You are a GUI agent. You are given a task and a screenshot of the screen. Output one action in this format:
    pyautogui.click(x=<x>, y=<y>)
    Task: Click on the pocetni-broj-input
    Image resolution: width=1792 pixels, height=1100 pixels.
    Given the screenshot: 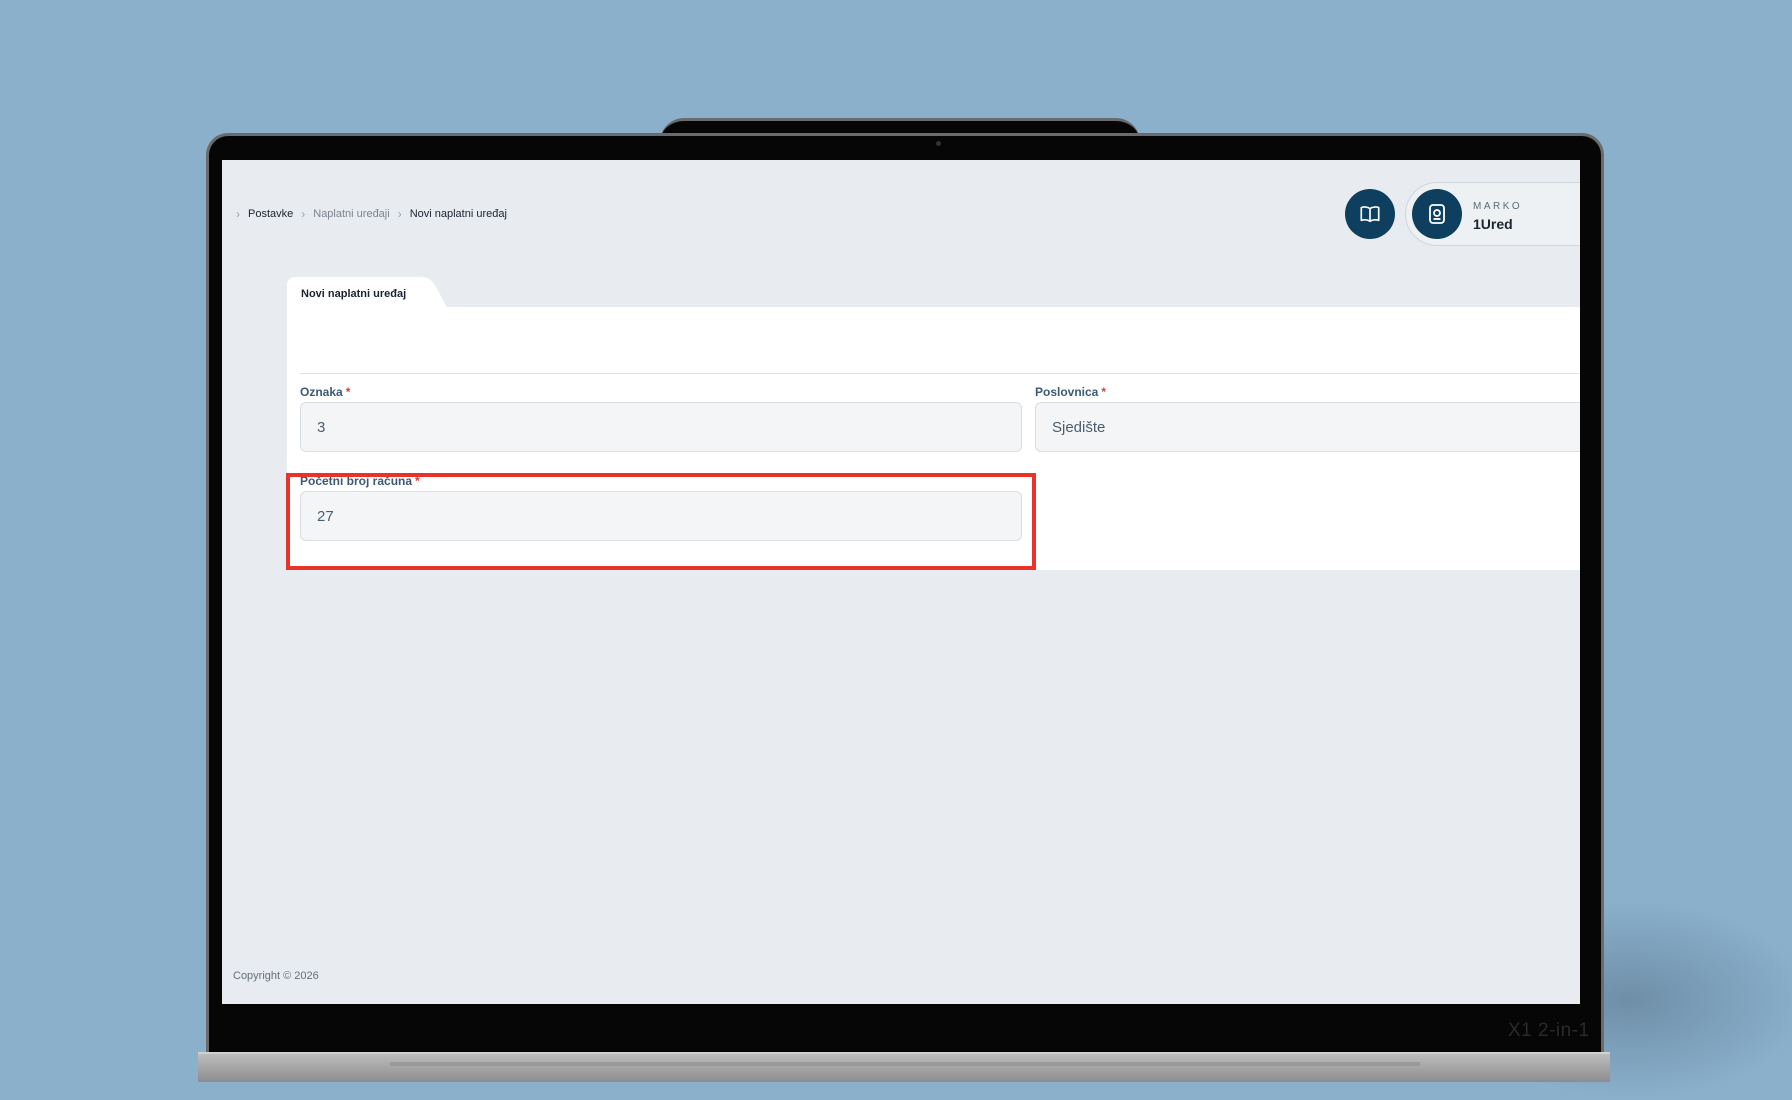 What is the action you would take?
    pyautogui.click(x=661, y=516)
    